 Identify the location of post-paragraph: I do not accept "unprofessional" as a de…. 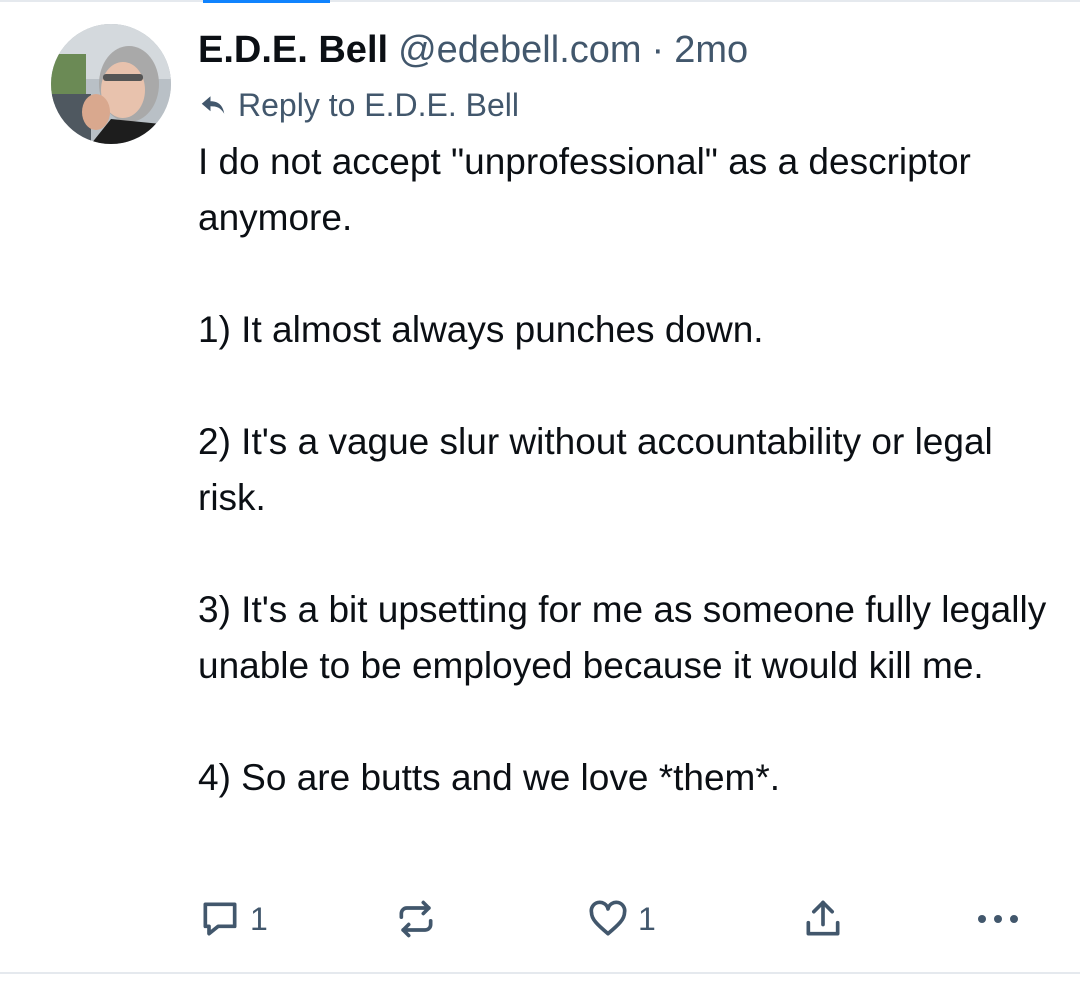
(584, 189).